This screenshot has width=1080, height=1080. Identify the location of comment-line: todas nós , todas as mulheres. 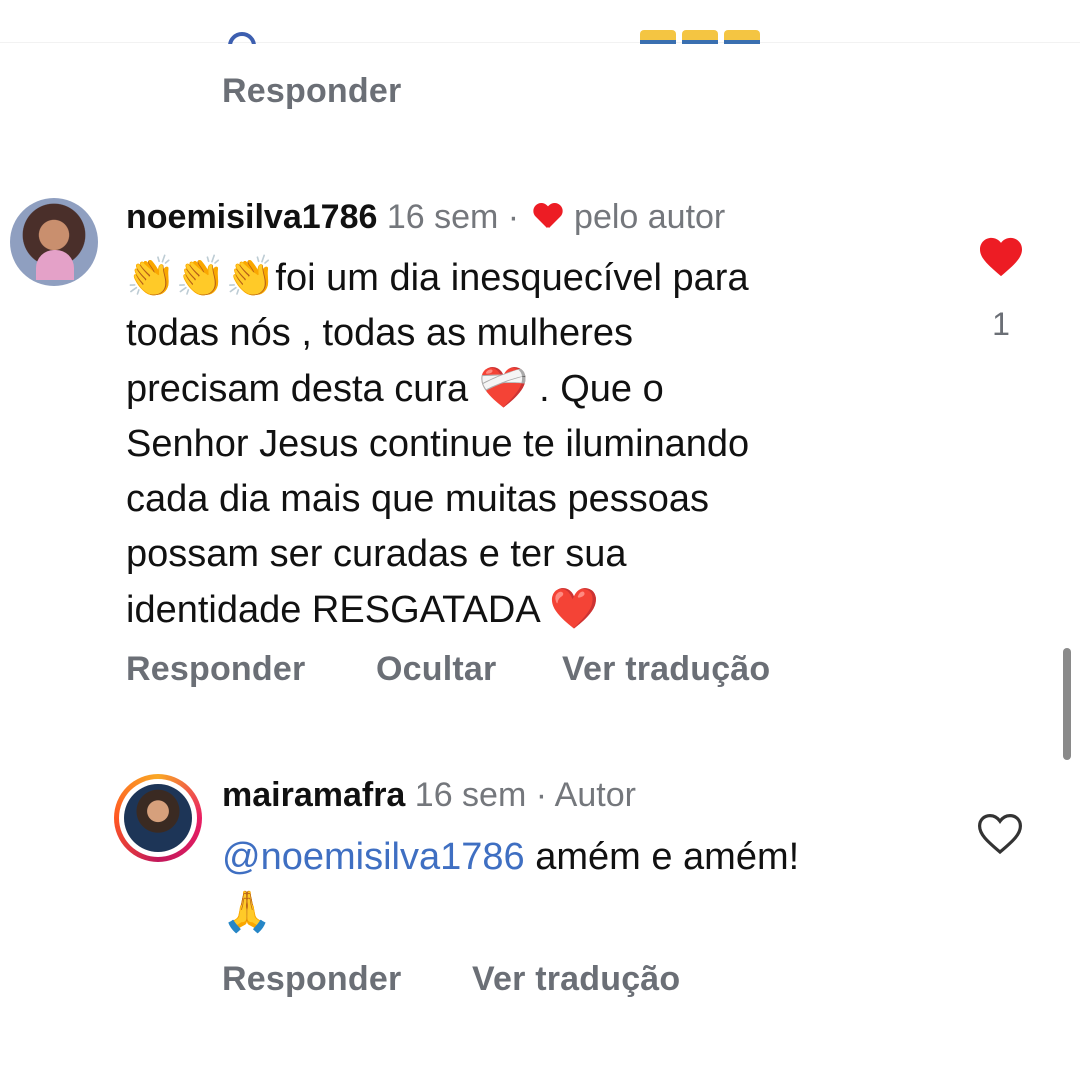
(379, 333).